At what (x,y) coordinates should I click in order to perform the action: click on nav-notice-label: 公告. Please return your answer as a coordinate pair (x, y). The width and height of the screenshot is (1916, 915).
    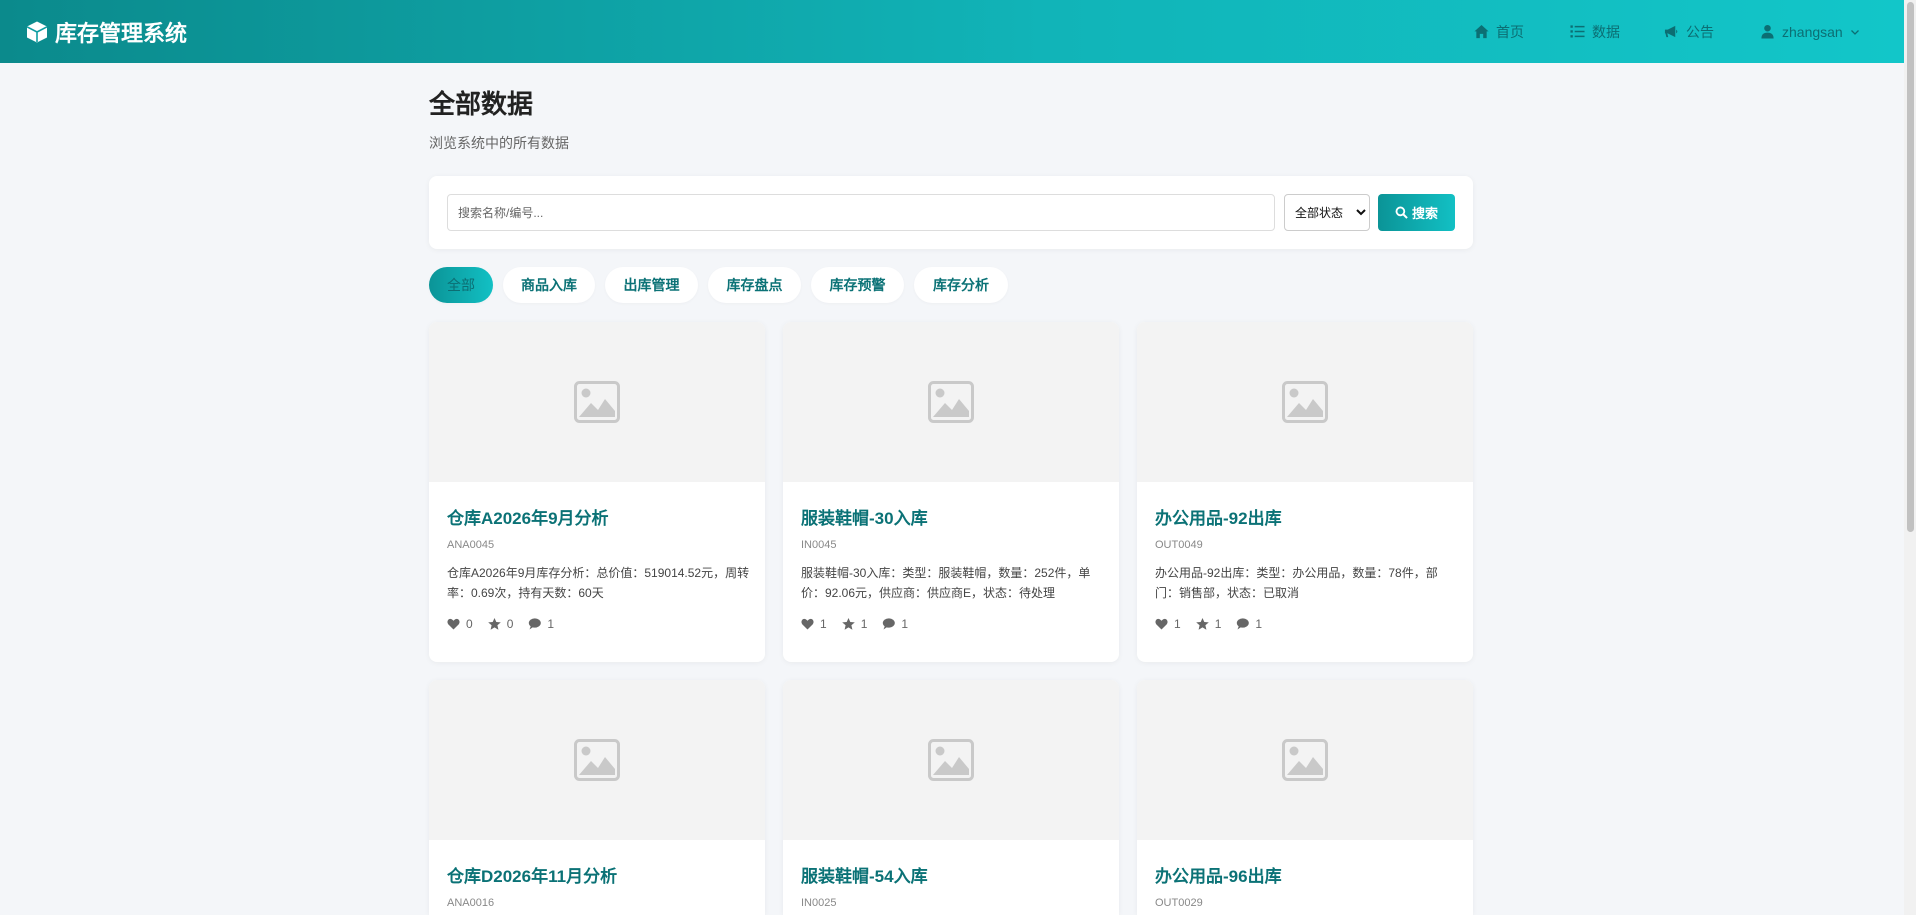
    Looking at the image, I should click on (1700, 31).